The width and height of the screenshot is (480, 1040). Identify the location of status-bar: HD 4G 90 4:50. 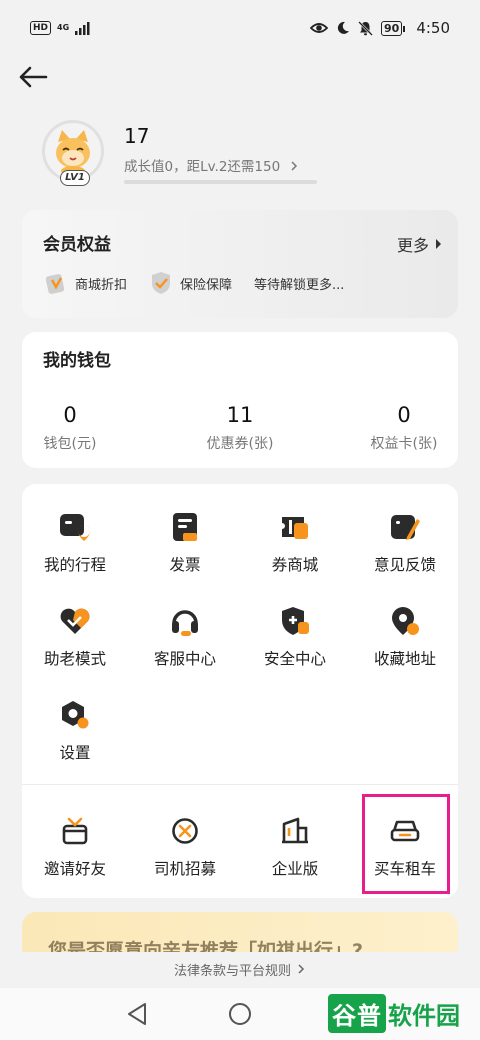
(240, 28).